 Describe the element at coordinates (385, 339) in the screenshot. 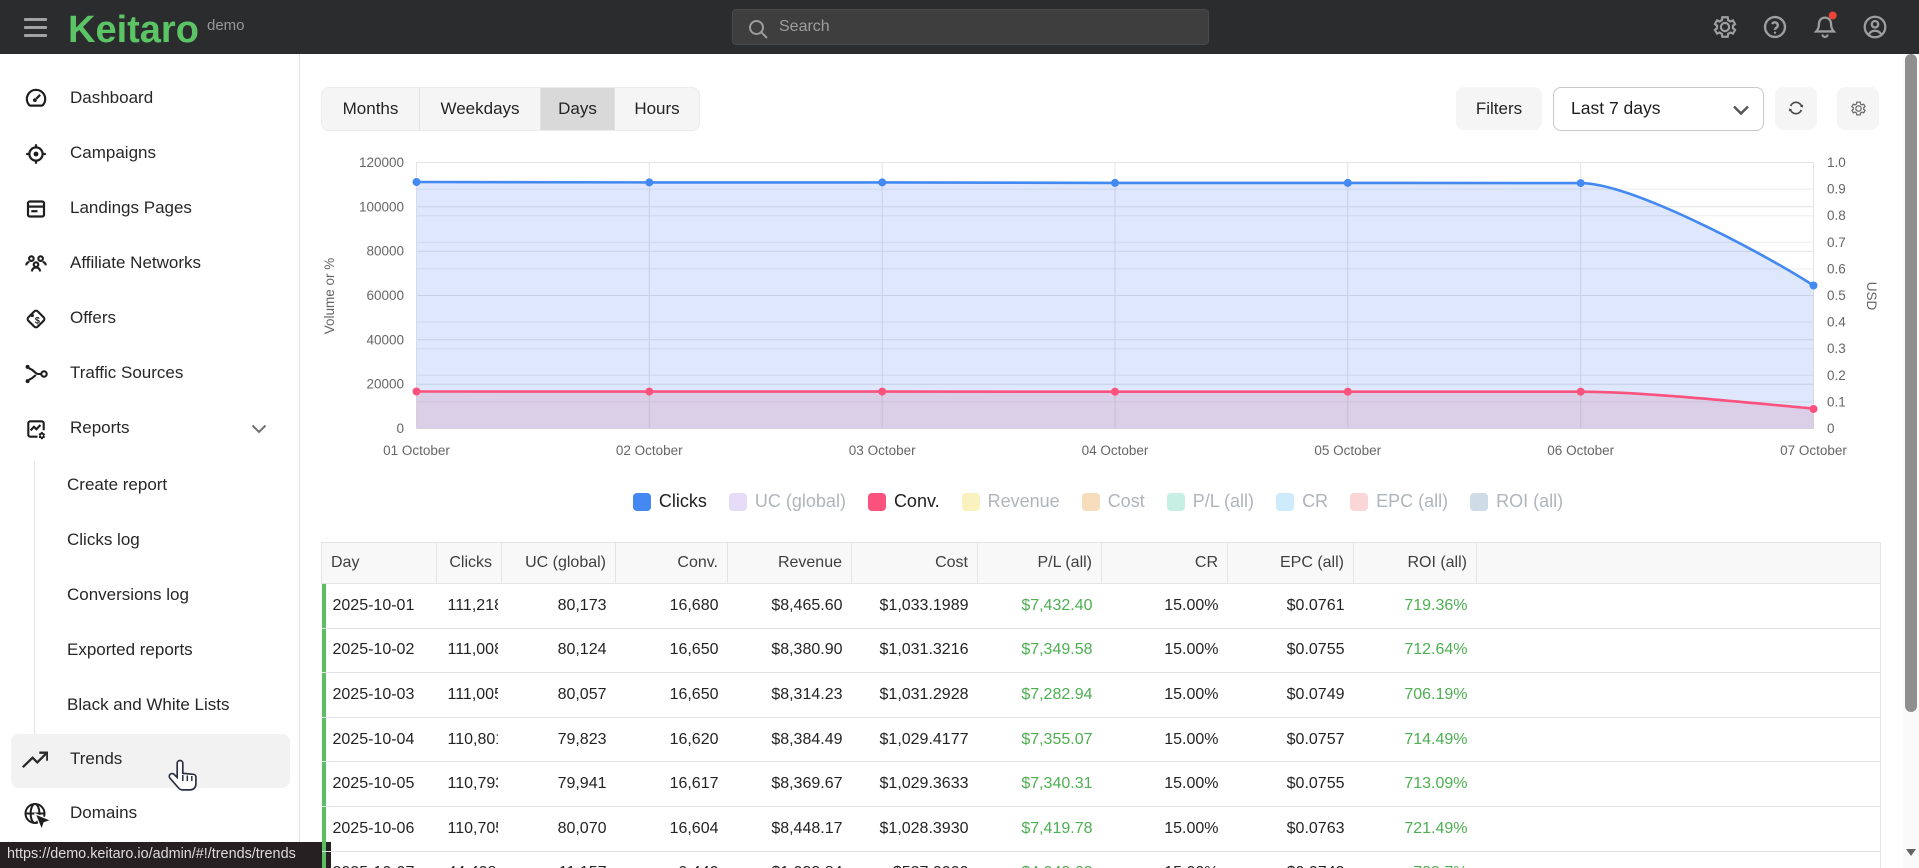

I see `svg-text: 40000` at that location.